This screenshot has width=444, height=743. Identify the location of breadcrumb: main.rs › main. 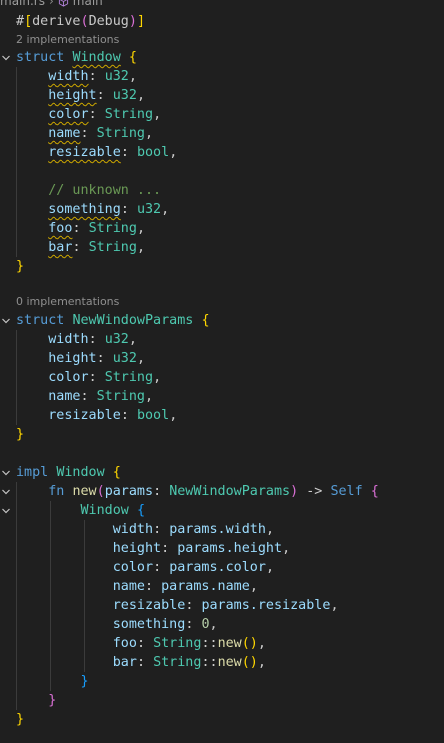
(51, 4).